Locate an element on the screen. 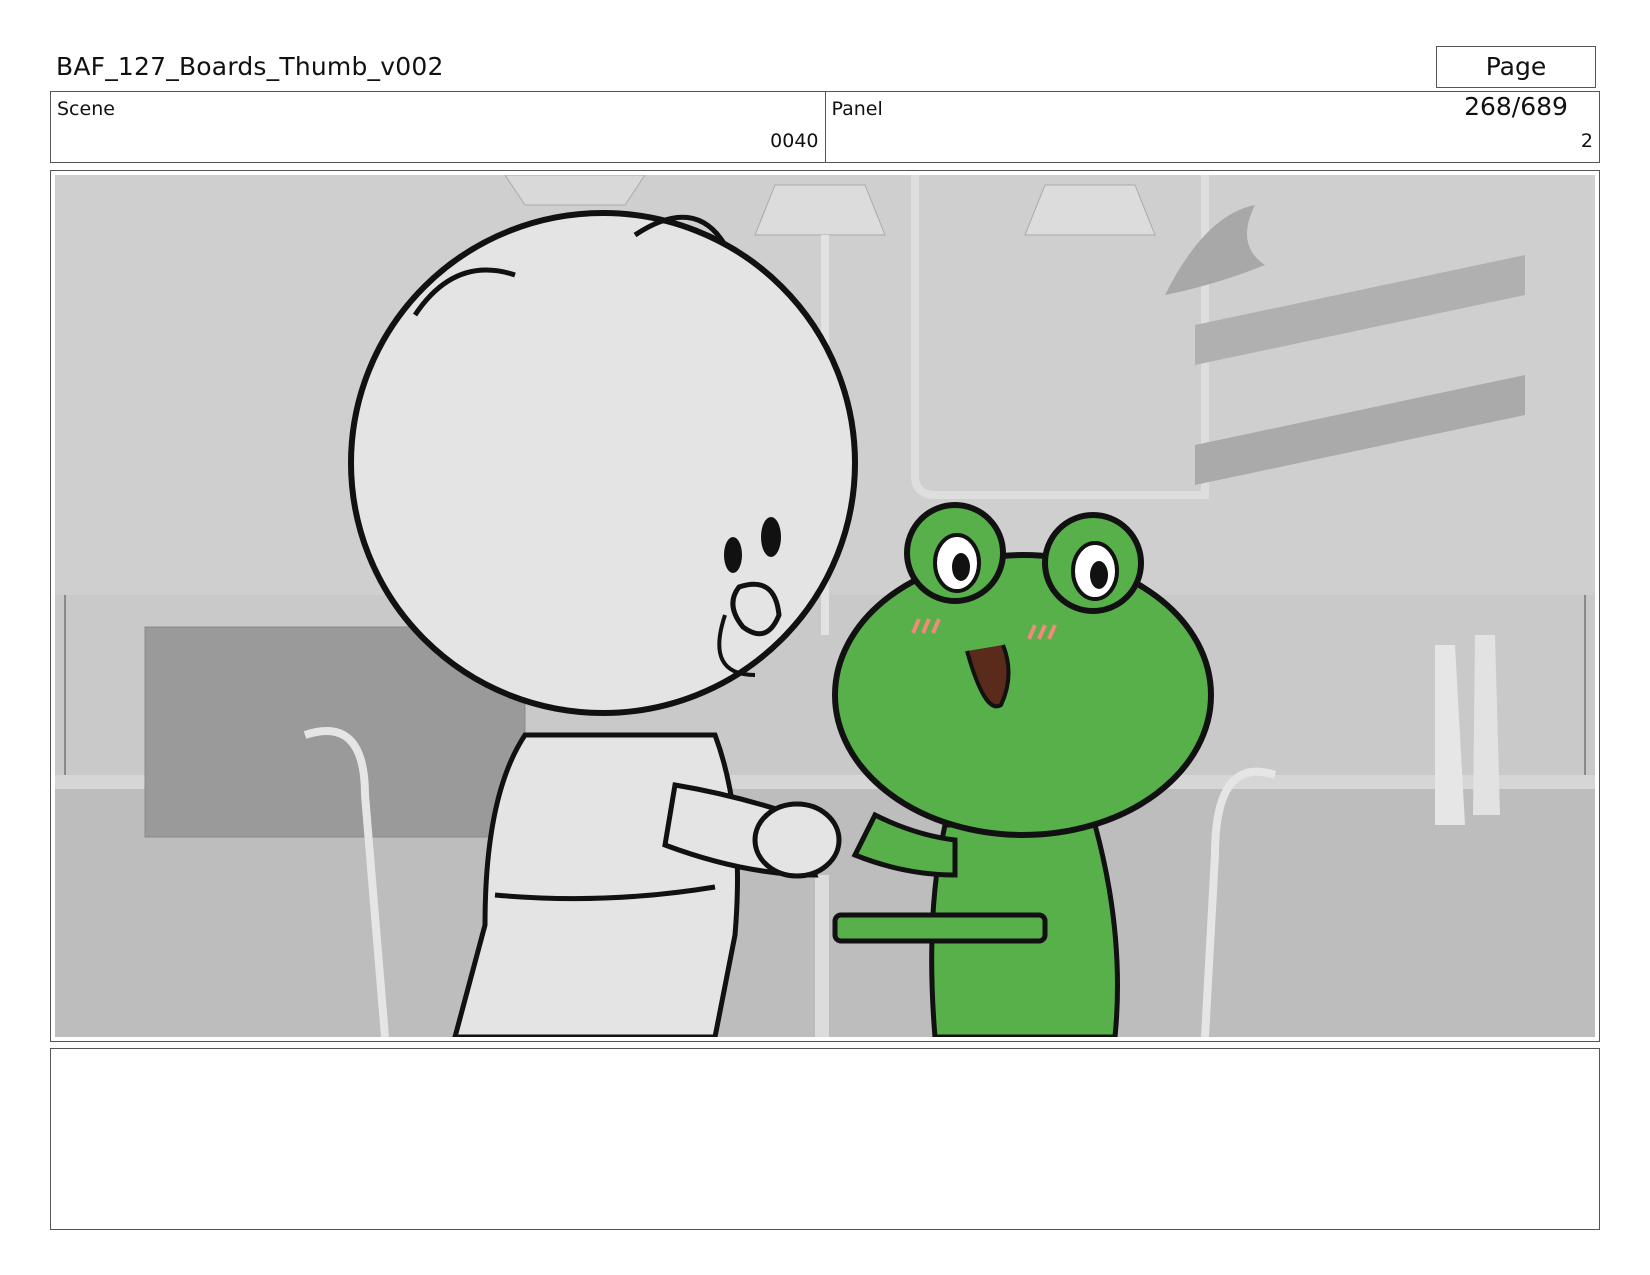  page-number-box: Page 268/689 is located at coordinates (1516, 83).